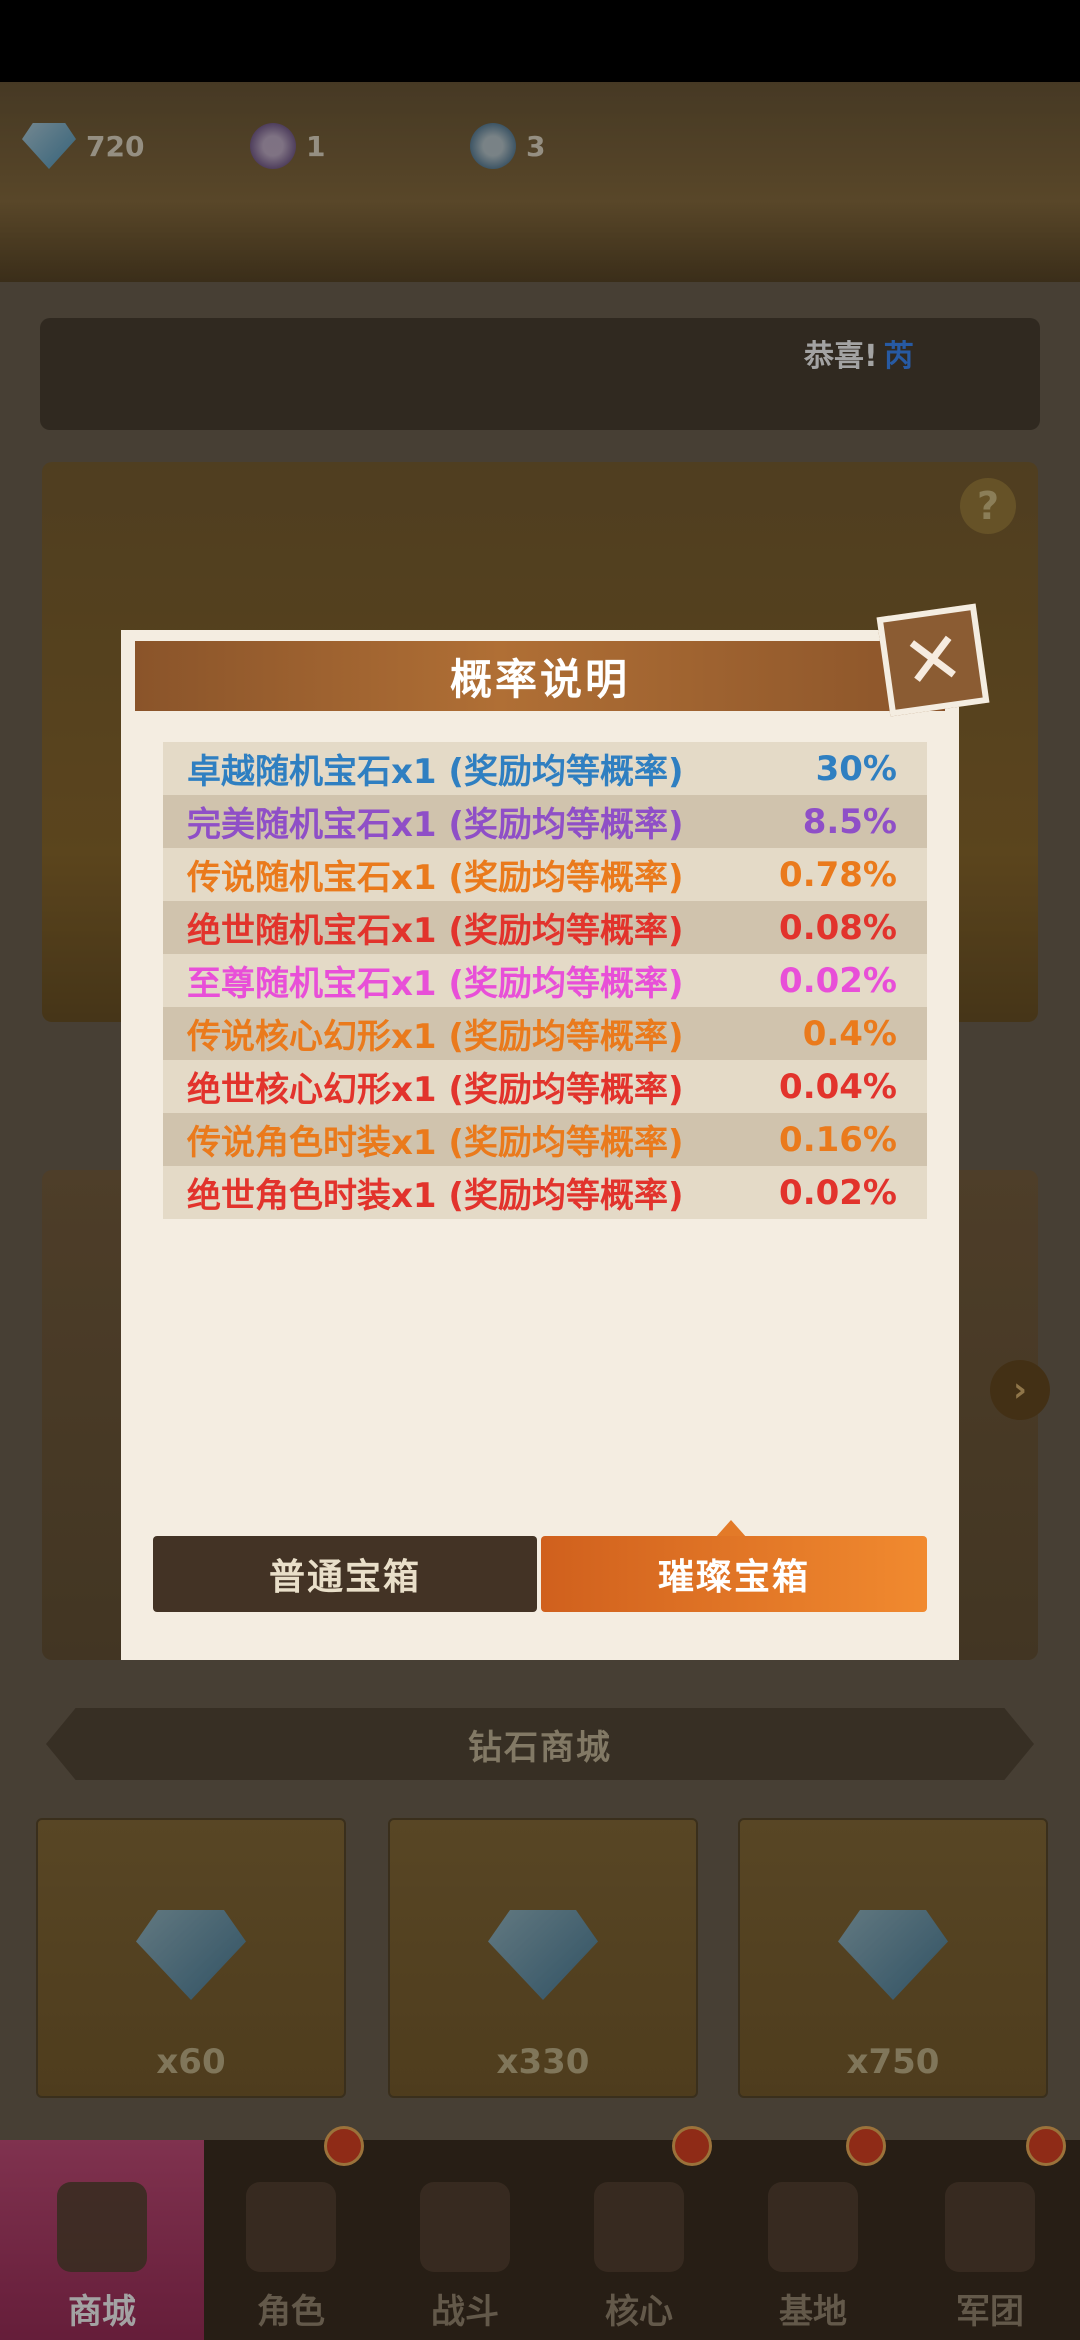 The width and height of the screenshot is (1080, 2340). I want to click on probability-row: 传说角色时装x1 (奖励均等概率) 0.16%, so click(545, 1139).